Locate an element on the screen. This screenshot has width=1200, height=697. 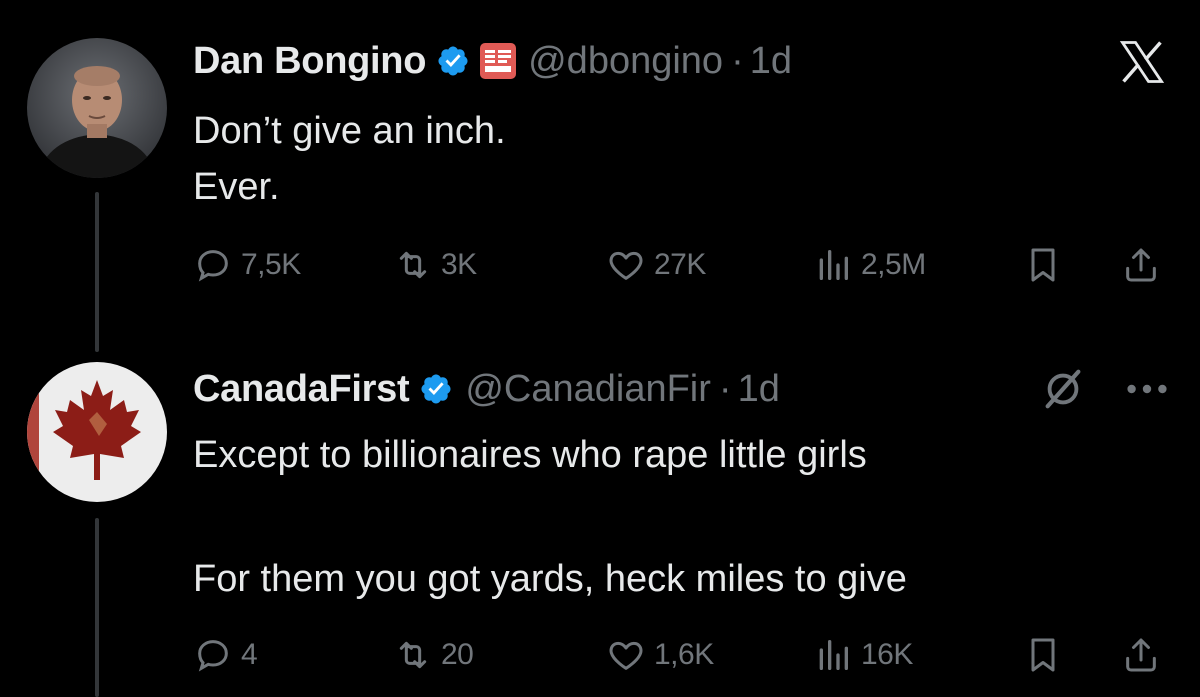
tweet2-header: CanadaFirst @CanadianFir · 1d is located at coordinates (486, 389).